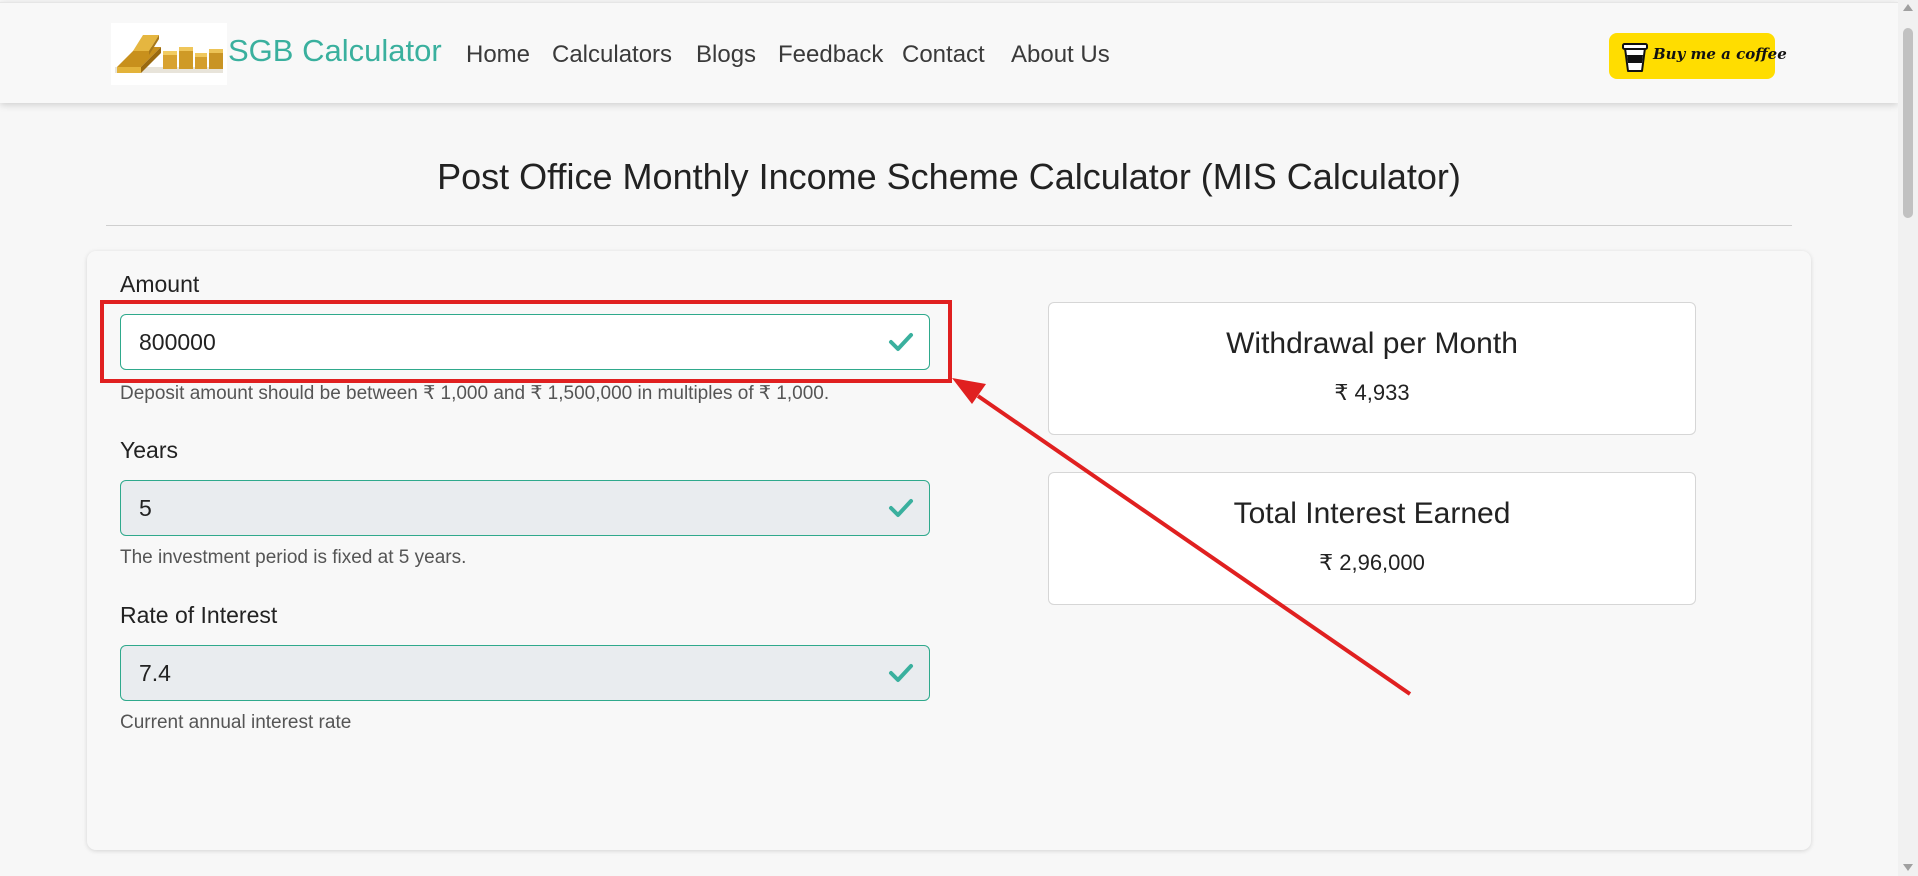 The image size is (1918, 876). Describe the element at coordinates (498, 55) in the screenshot. I see `nav-link-home: Home` at that location.